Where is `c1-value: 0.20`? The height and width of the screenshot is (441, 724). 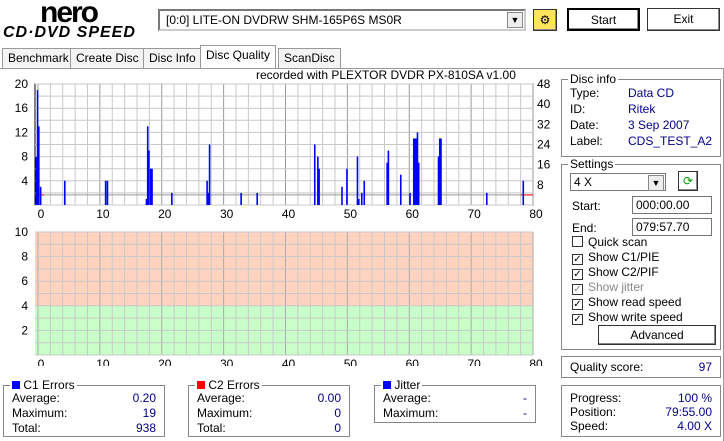
c1-value: 0.20 is located at coordinates (144, 398).